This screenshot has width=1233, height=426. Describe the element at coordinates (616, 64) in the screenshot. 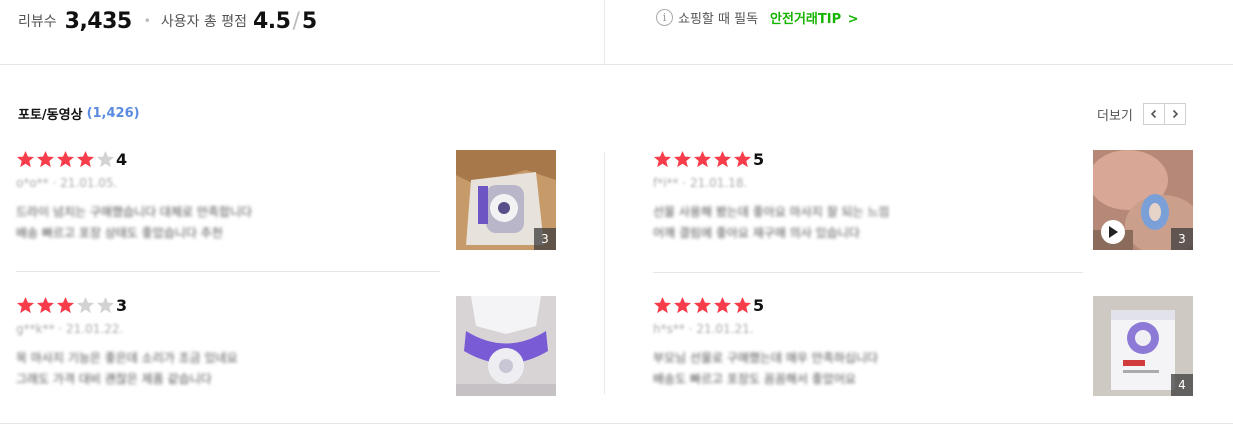

I see `summary-bottom-border` at that location.